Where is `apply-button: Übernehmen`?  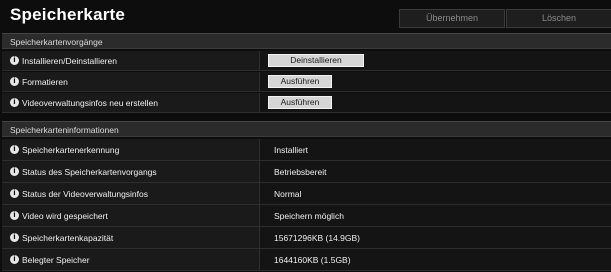
apply-button: Übernehmen is located at coordinates (452, 18).